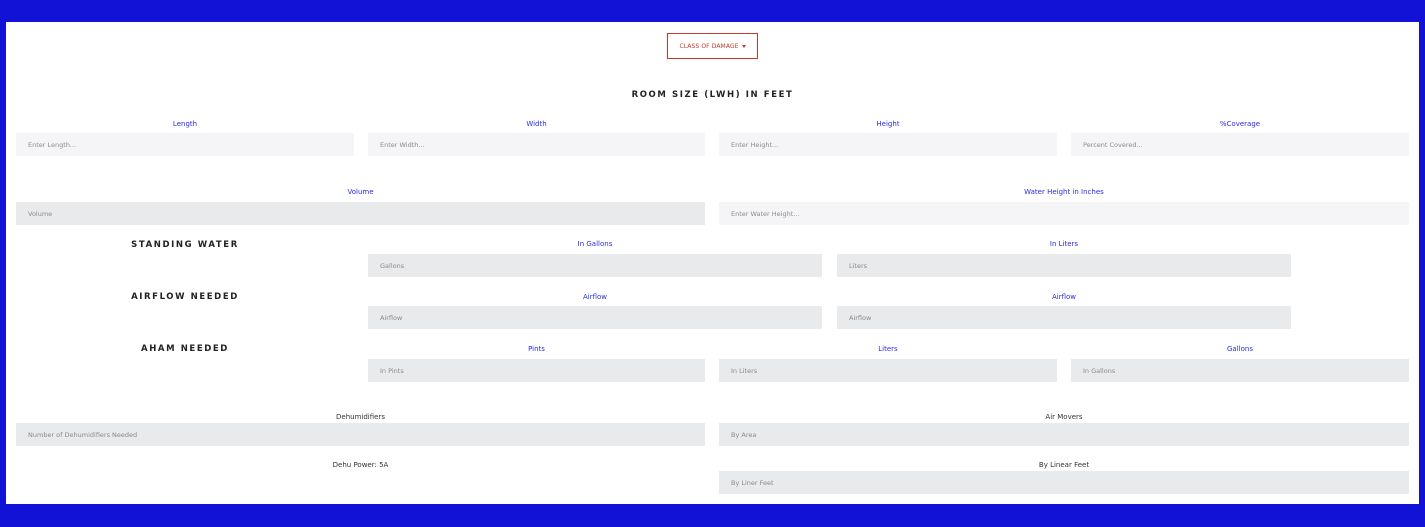 This screenshot has width=1425, height=527. I want to click on airflow-left-field, so click(595, 317).